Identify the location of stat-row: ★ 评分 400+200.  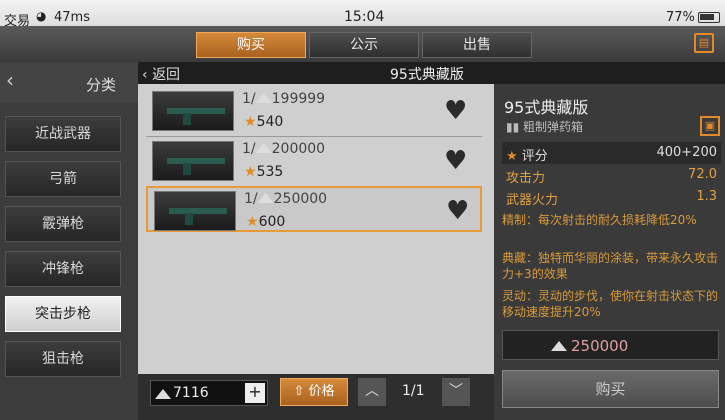
(611, 153).